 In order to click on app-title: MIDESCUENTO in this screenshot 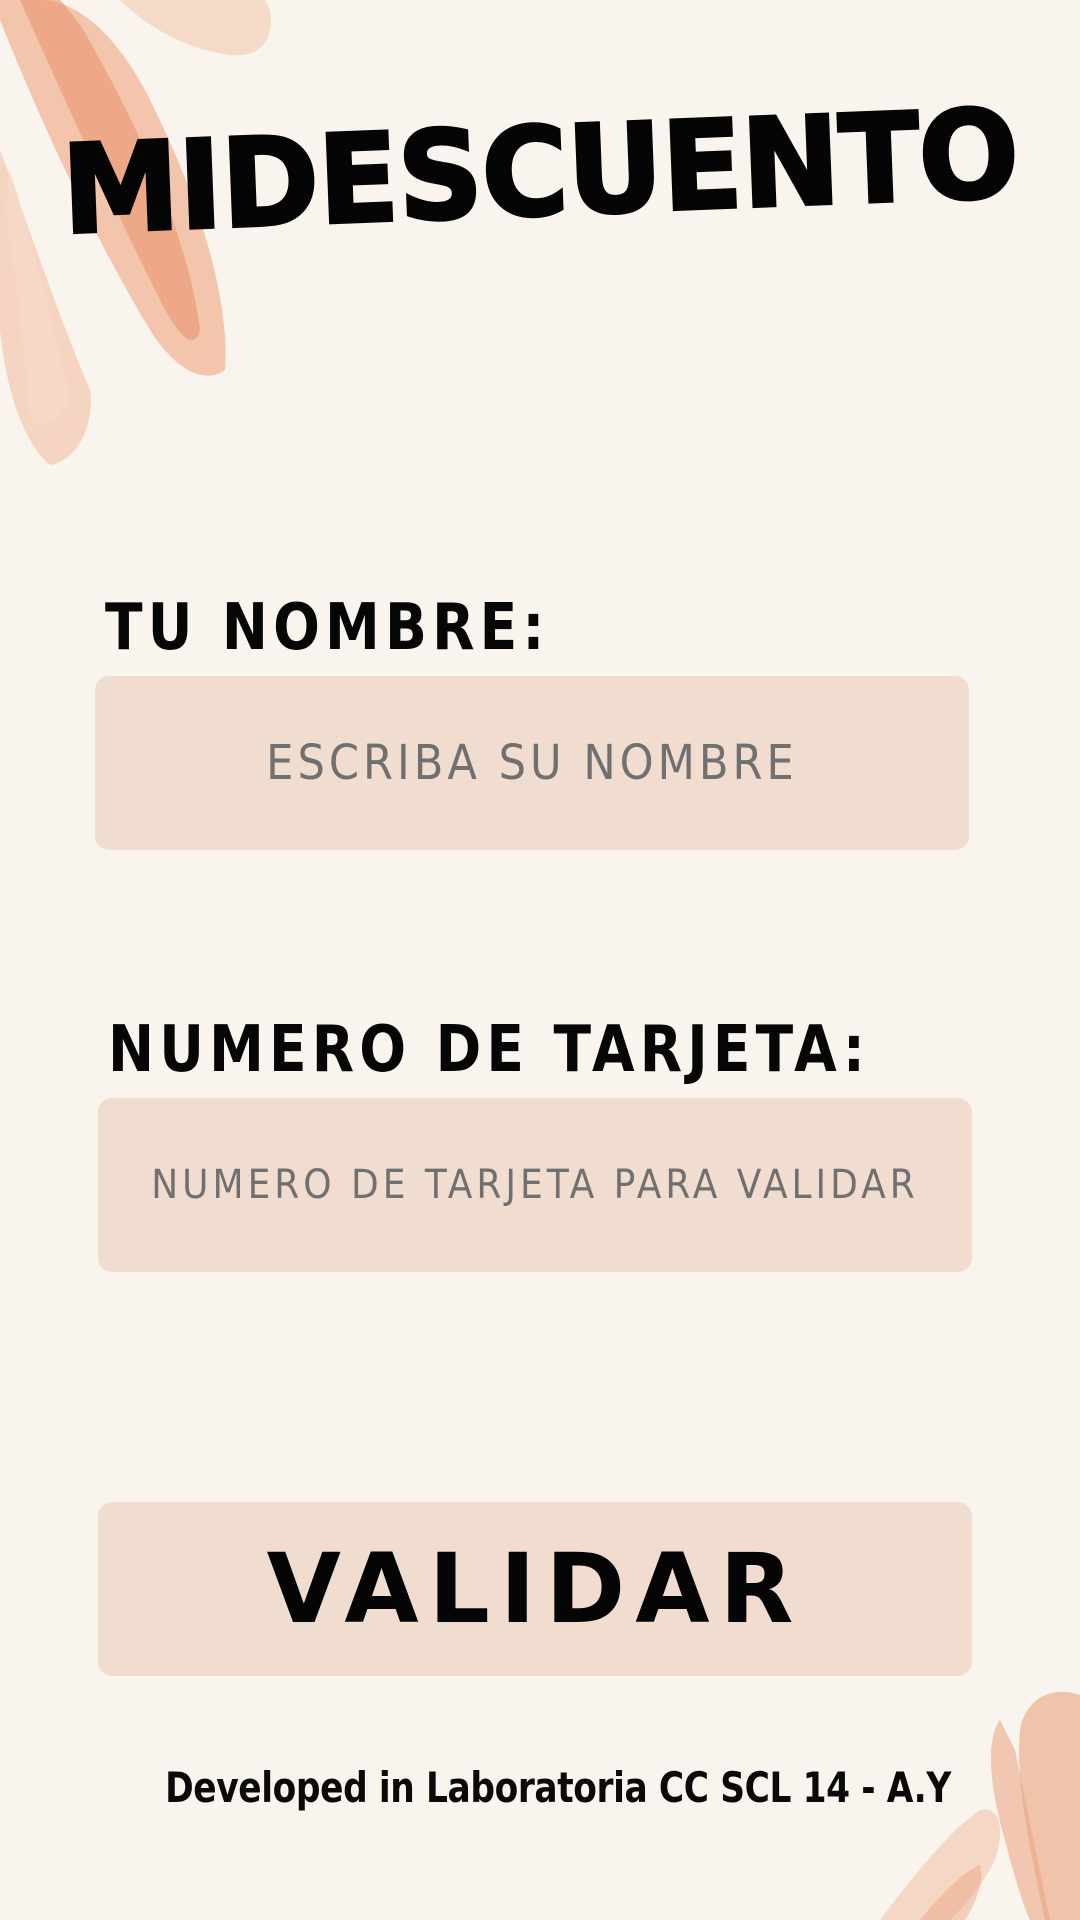, I will do `click(540, 171)`.